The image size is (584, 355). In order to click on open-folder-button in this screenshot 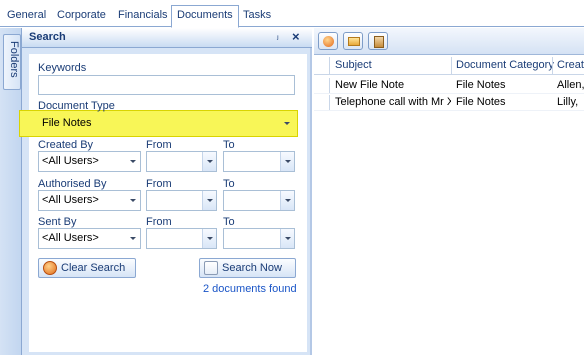, I will do `click(353, 41)`.